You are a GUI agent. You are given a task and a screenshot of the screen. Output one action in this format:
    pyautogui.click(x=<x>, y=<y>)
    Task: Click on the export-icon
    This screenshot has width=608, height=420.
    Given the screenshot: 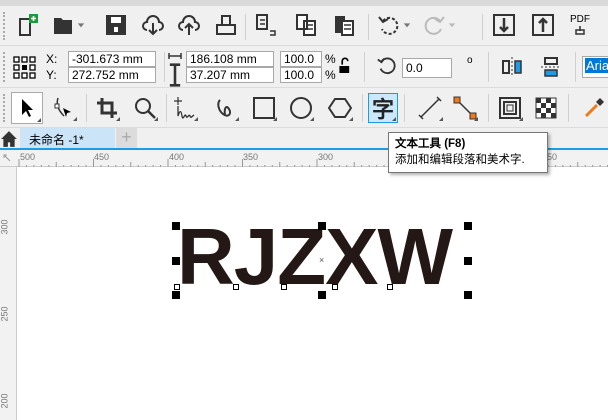 What is the action you would take?
    pyautogui.click(x=543, y=25)
    